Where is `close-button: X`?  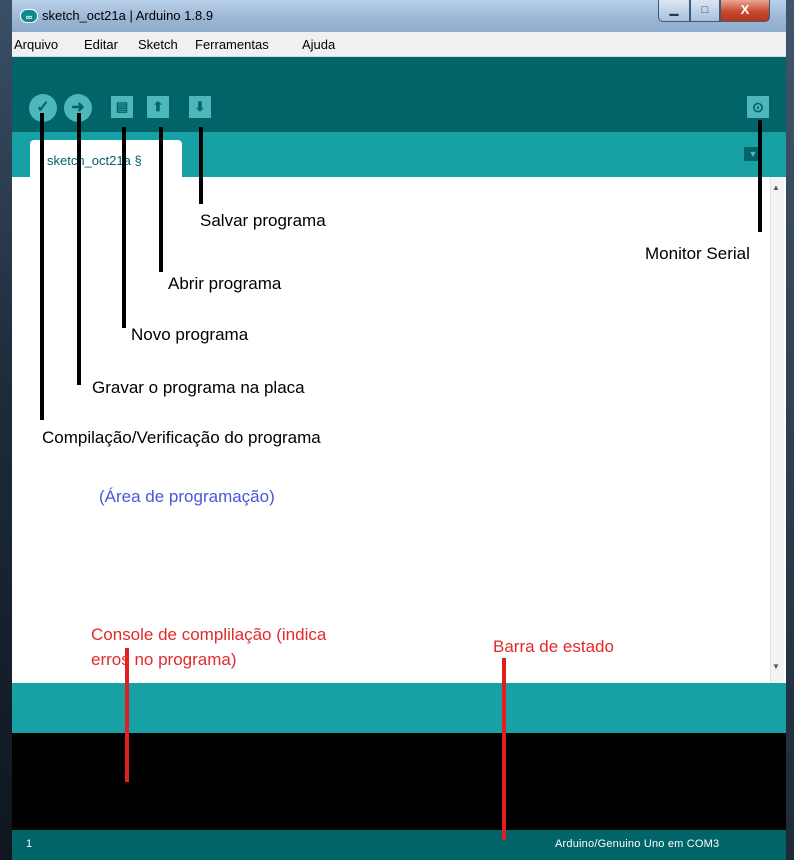 close-button: X is located at coordinates (745, 11).